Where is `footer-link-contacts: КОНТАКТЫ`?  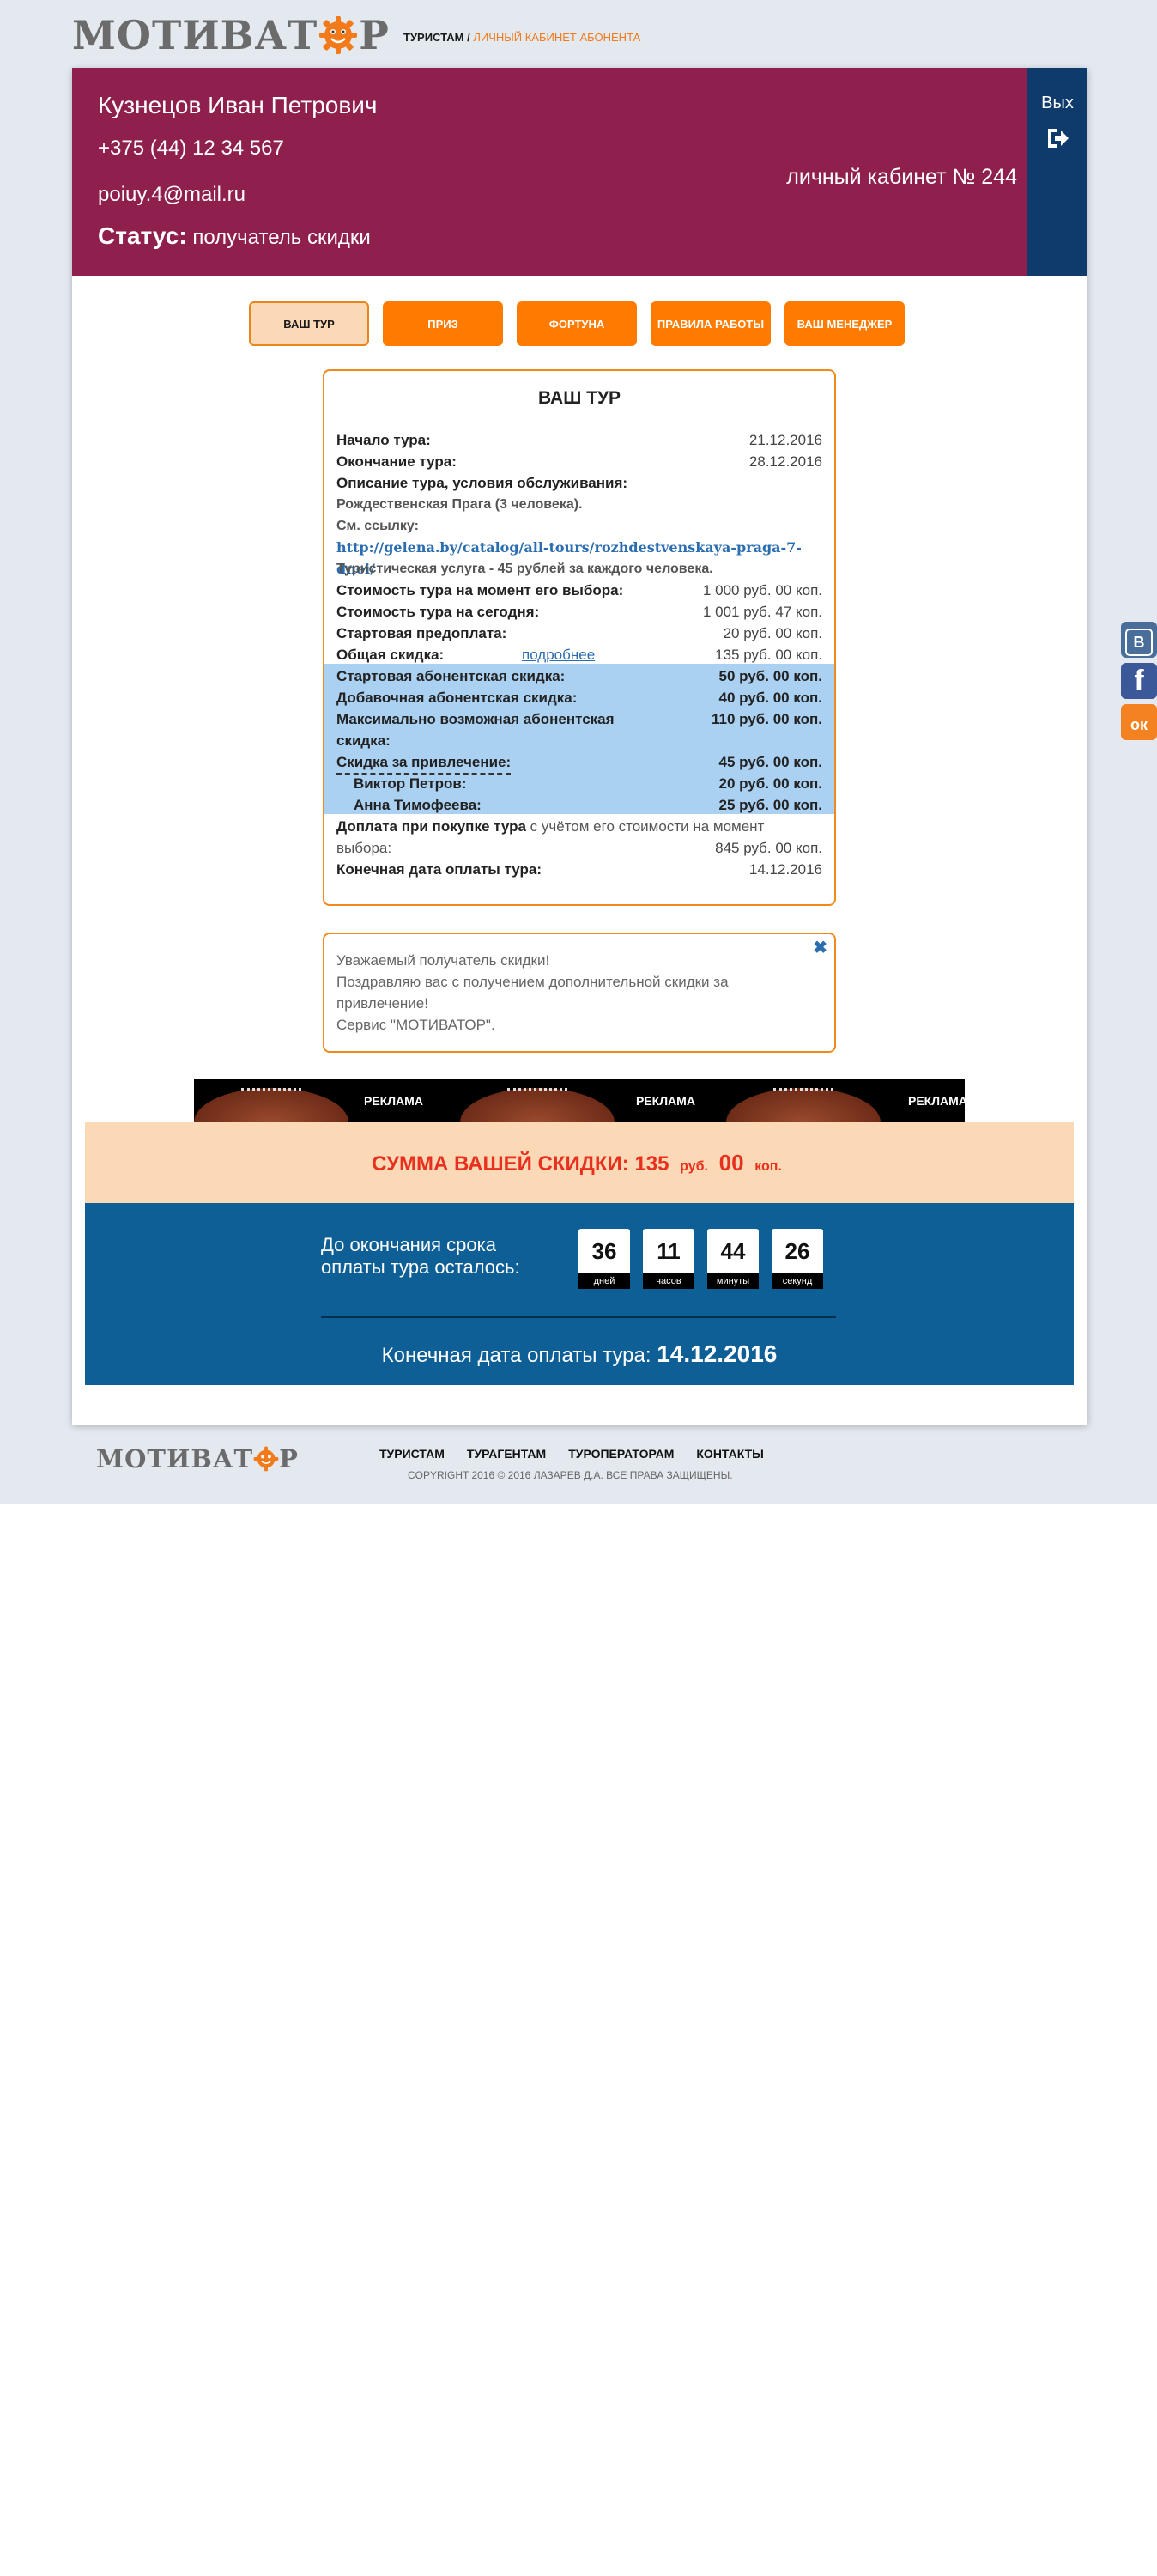
footer-link-contacts: КОНТАКТЫ is located at coordinates (729, 1454).